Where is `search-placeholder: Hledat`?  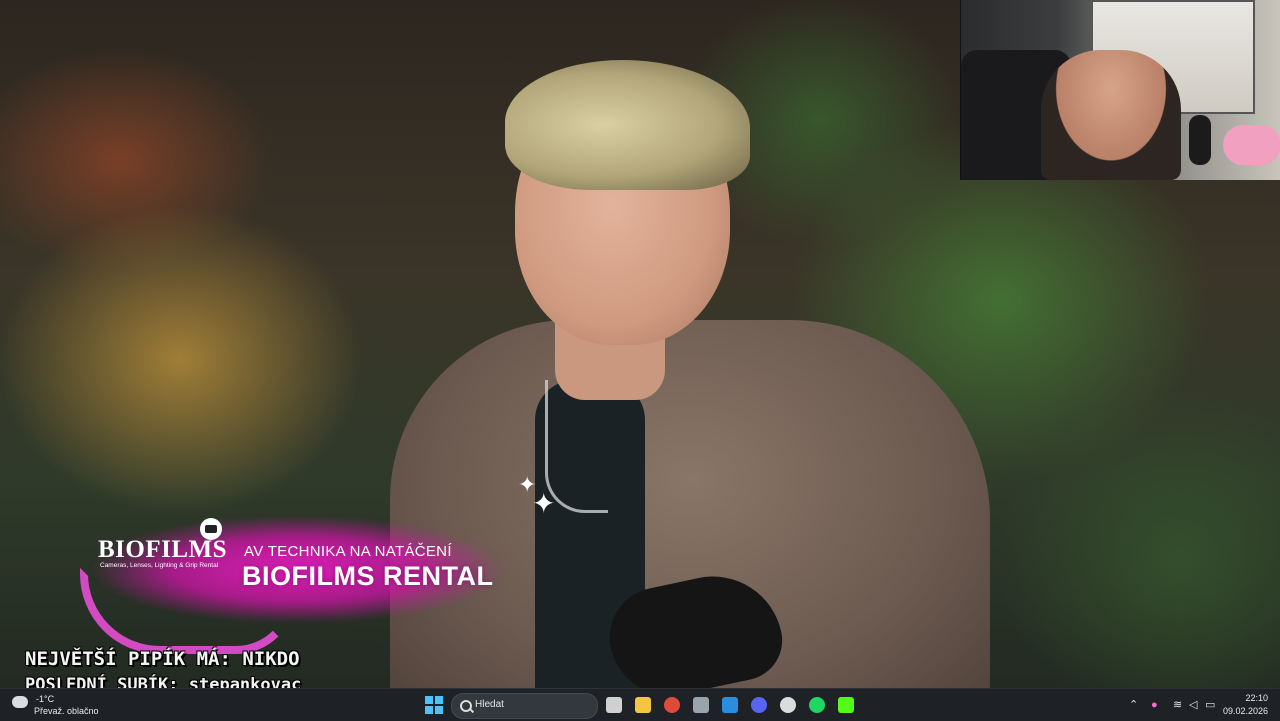 search-placeholder: Hledat is located at coordinates (489, 704).